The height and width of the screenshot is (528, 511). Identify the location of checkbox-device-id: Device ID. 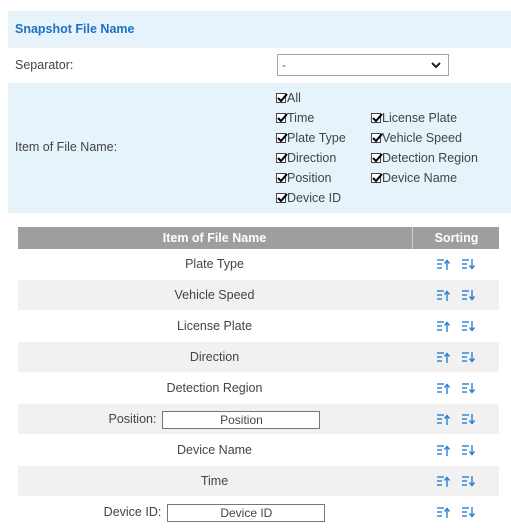
(308, 198).